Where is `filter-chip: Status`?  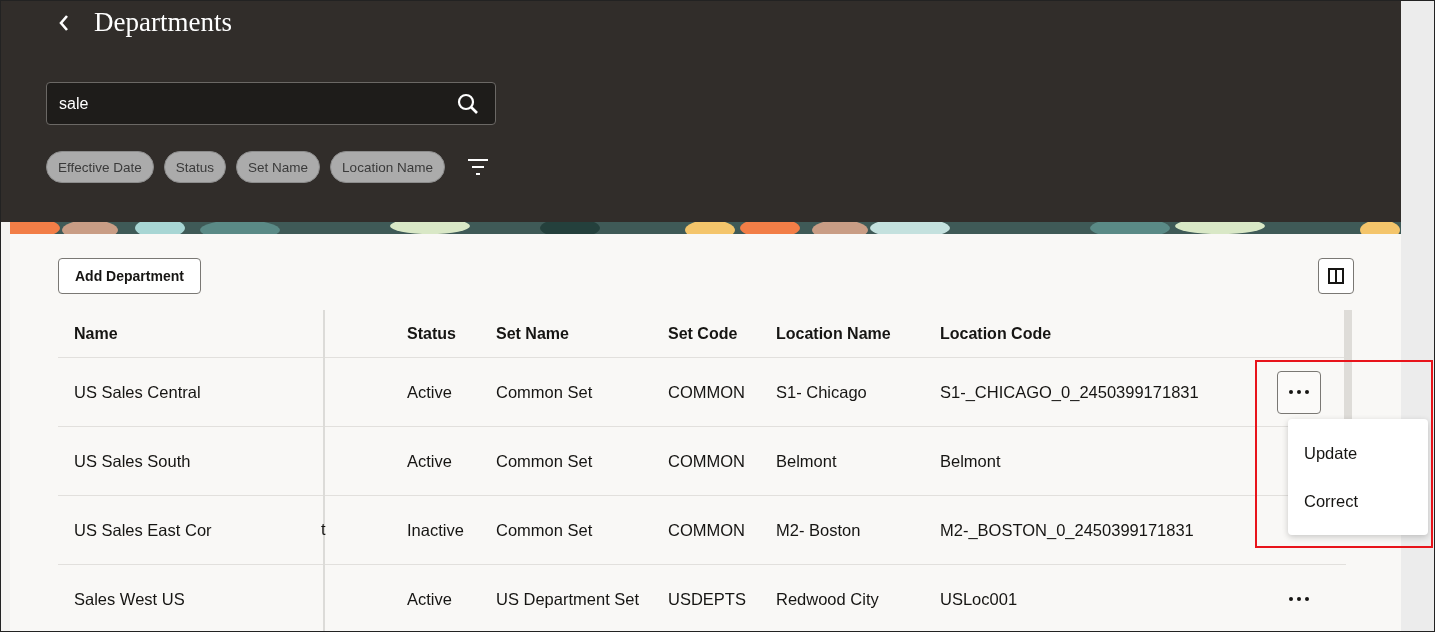
filter-chip: Status is located at coordinates (195, 167).